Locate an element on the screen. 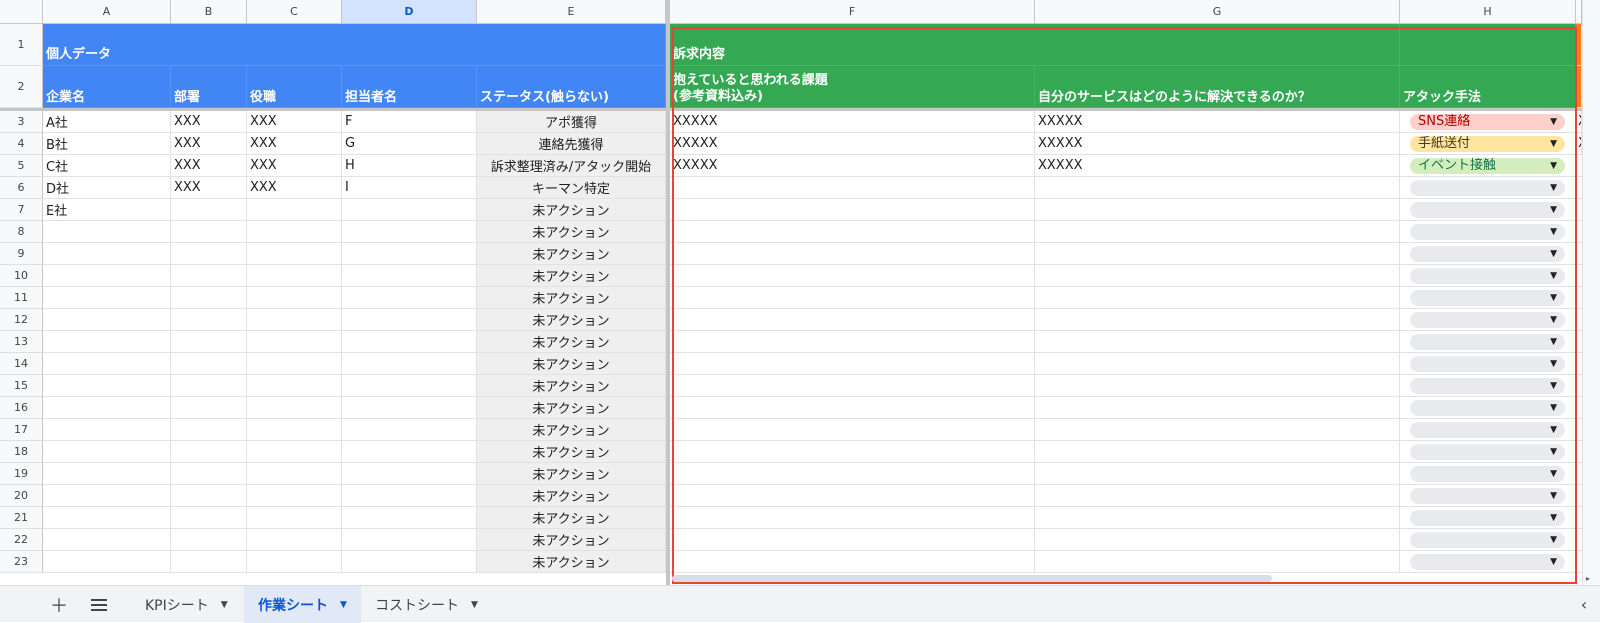  add-sheet-button: ＋ is located at coordinates (59, 604).